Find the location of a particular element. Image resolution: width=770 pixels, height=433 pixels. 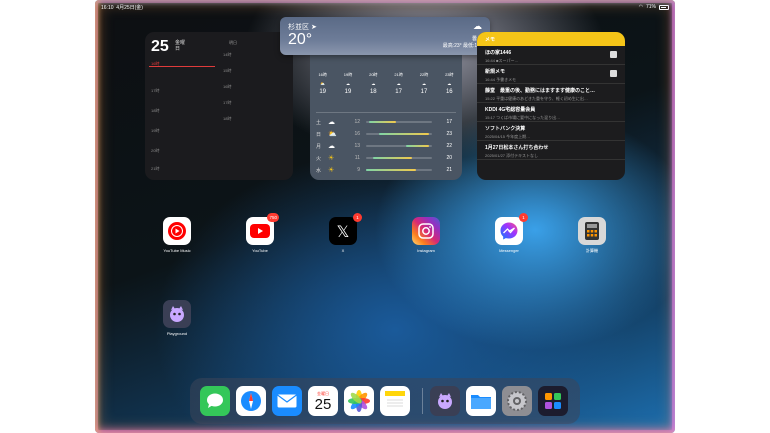

calendar-hour: 20時 is located at coordinates (155, 150).